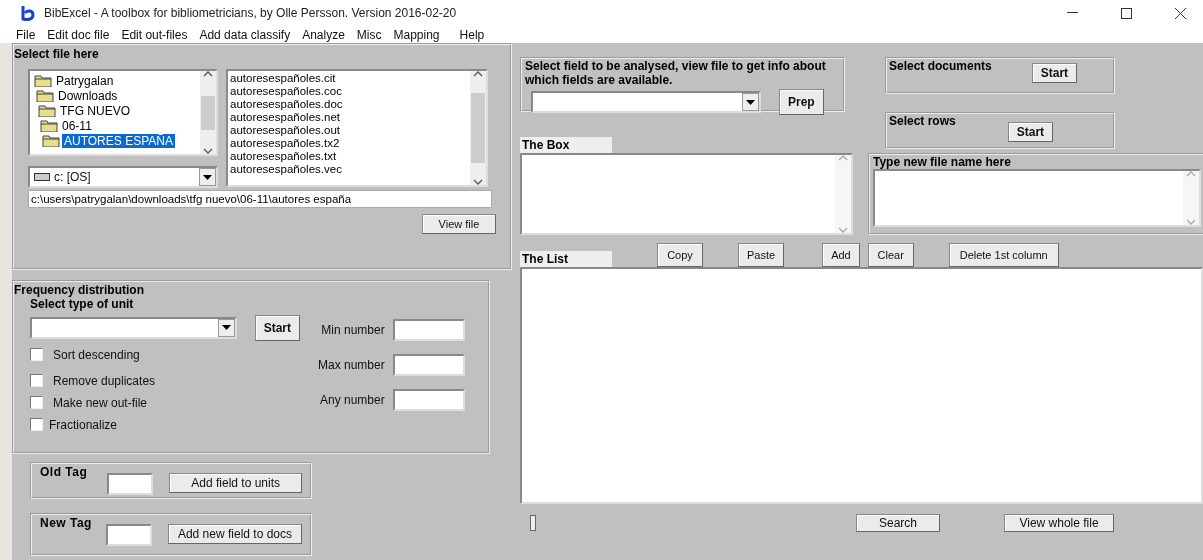  I want to click on checkbox-label: Sort descending, so click(96, 354).